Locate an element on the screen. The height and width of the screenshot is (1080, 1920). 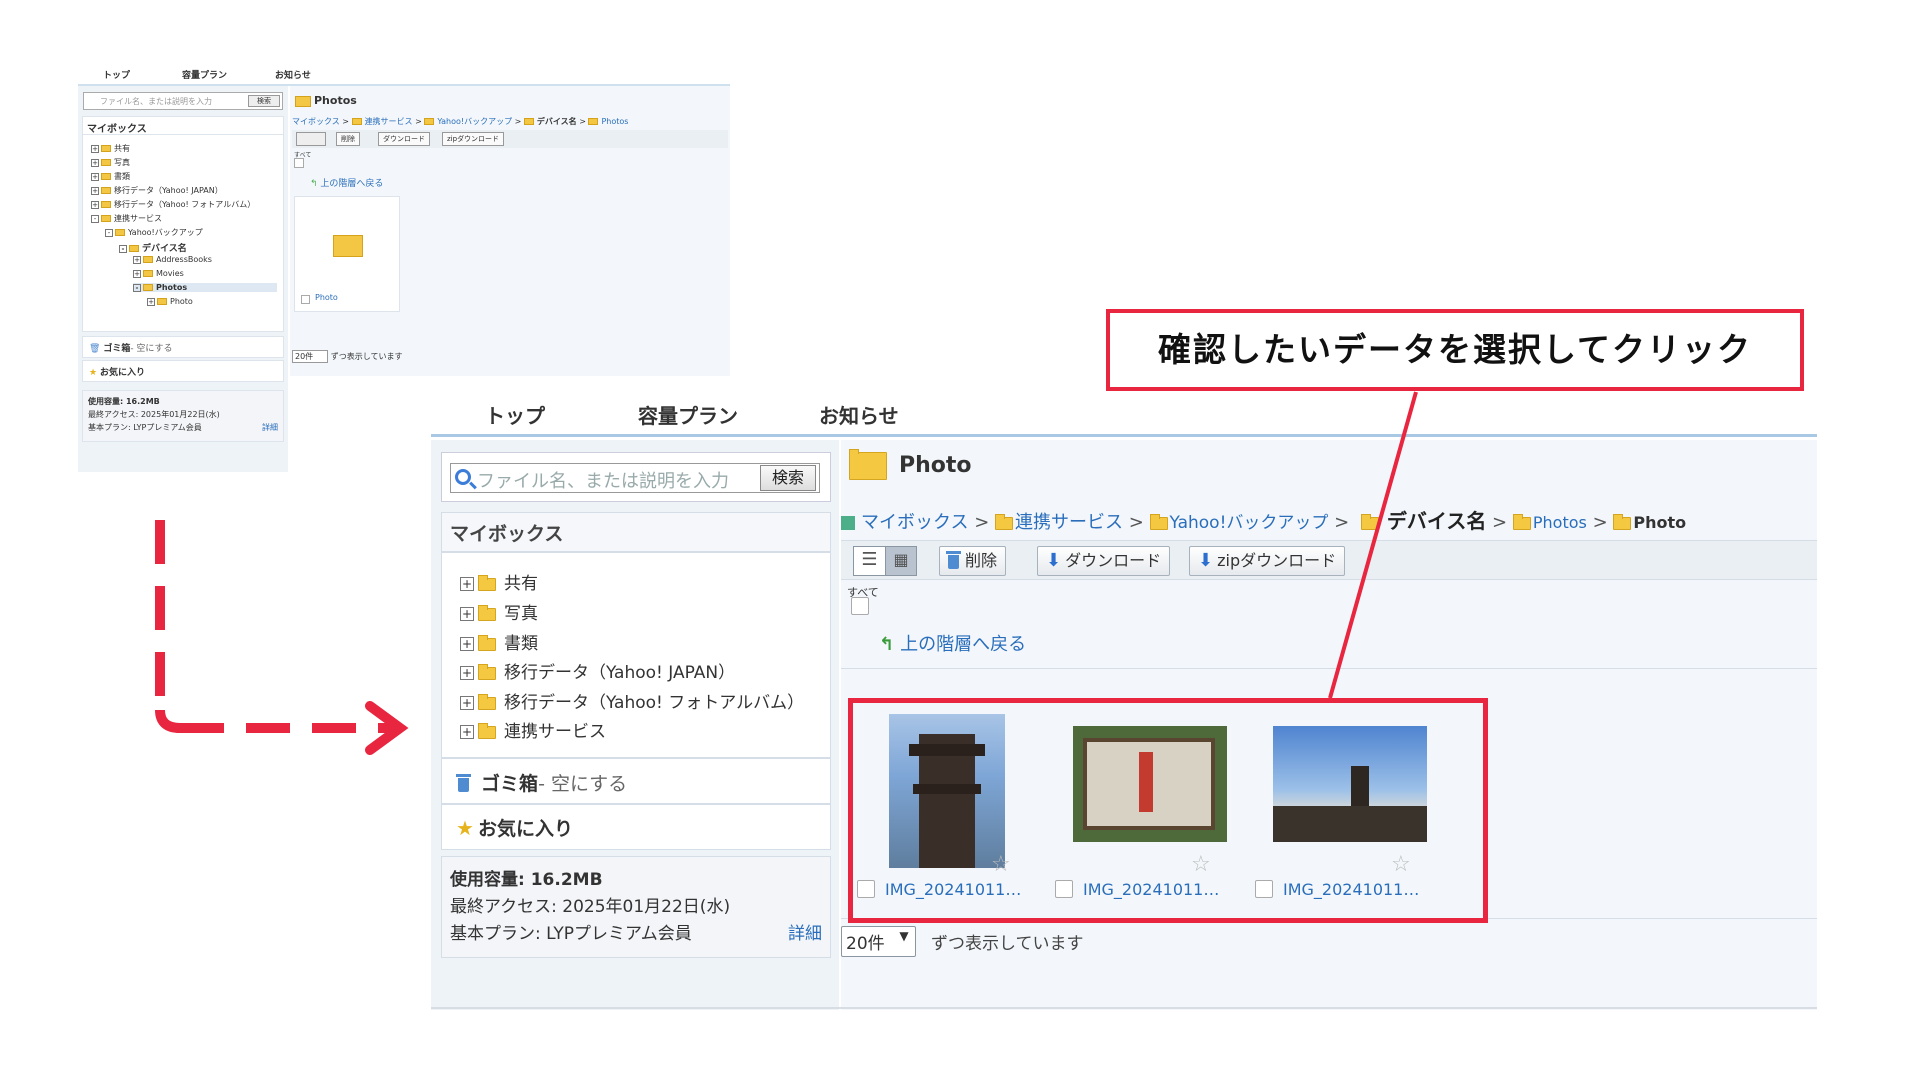
tree-item-backup: - Yahoo!バックアップ is located at coordinates (154, 232).